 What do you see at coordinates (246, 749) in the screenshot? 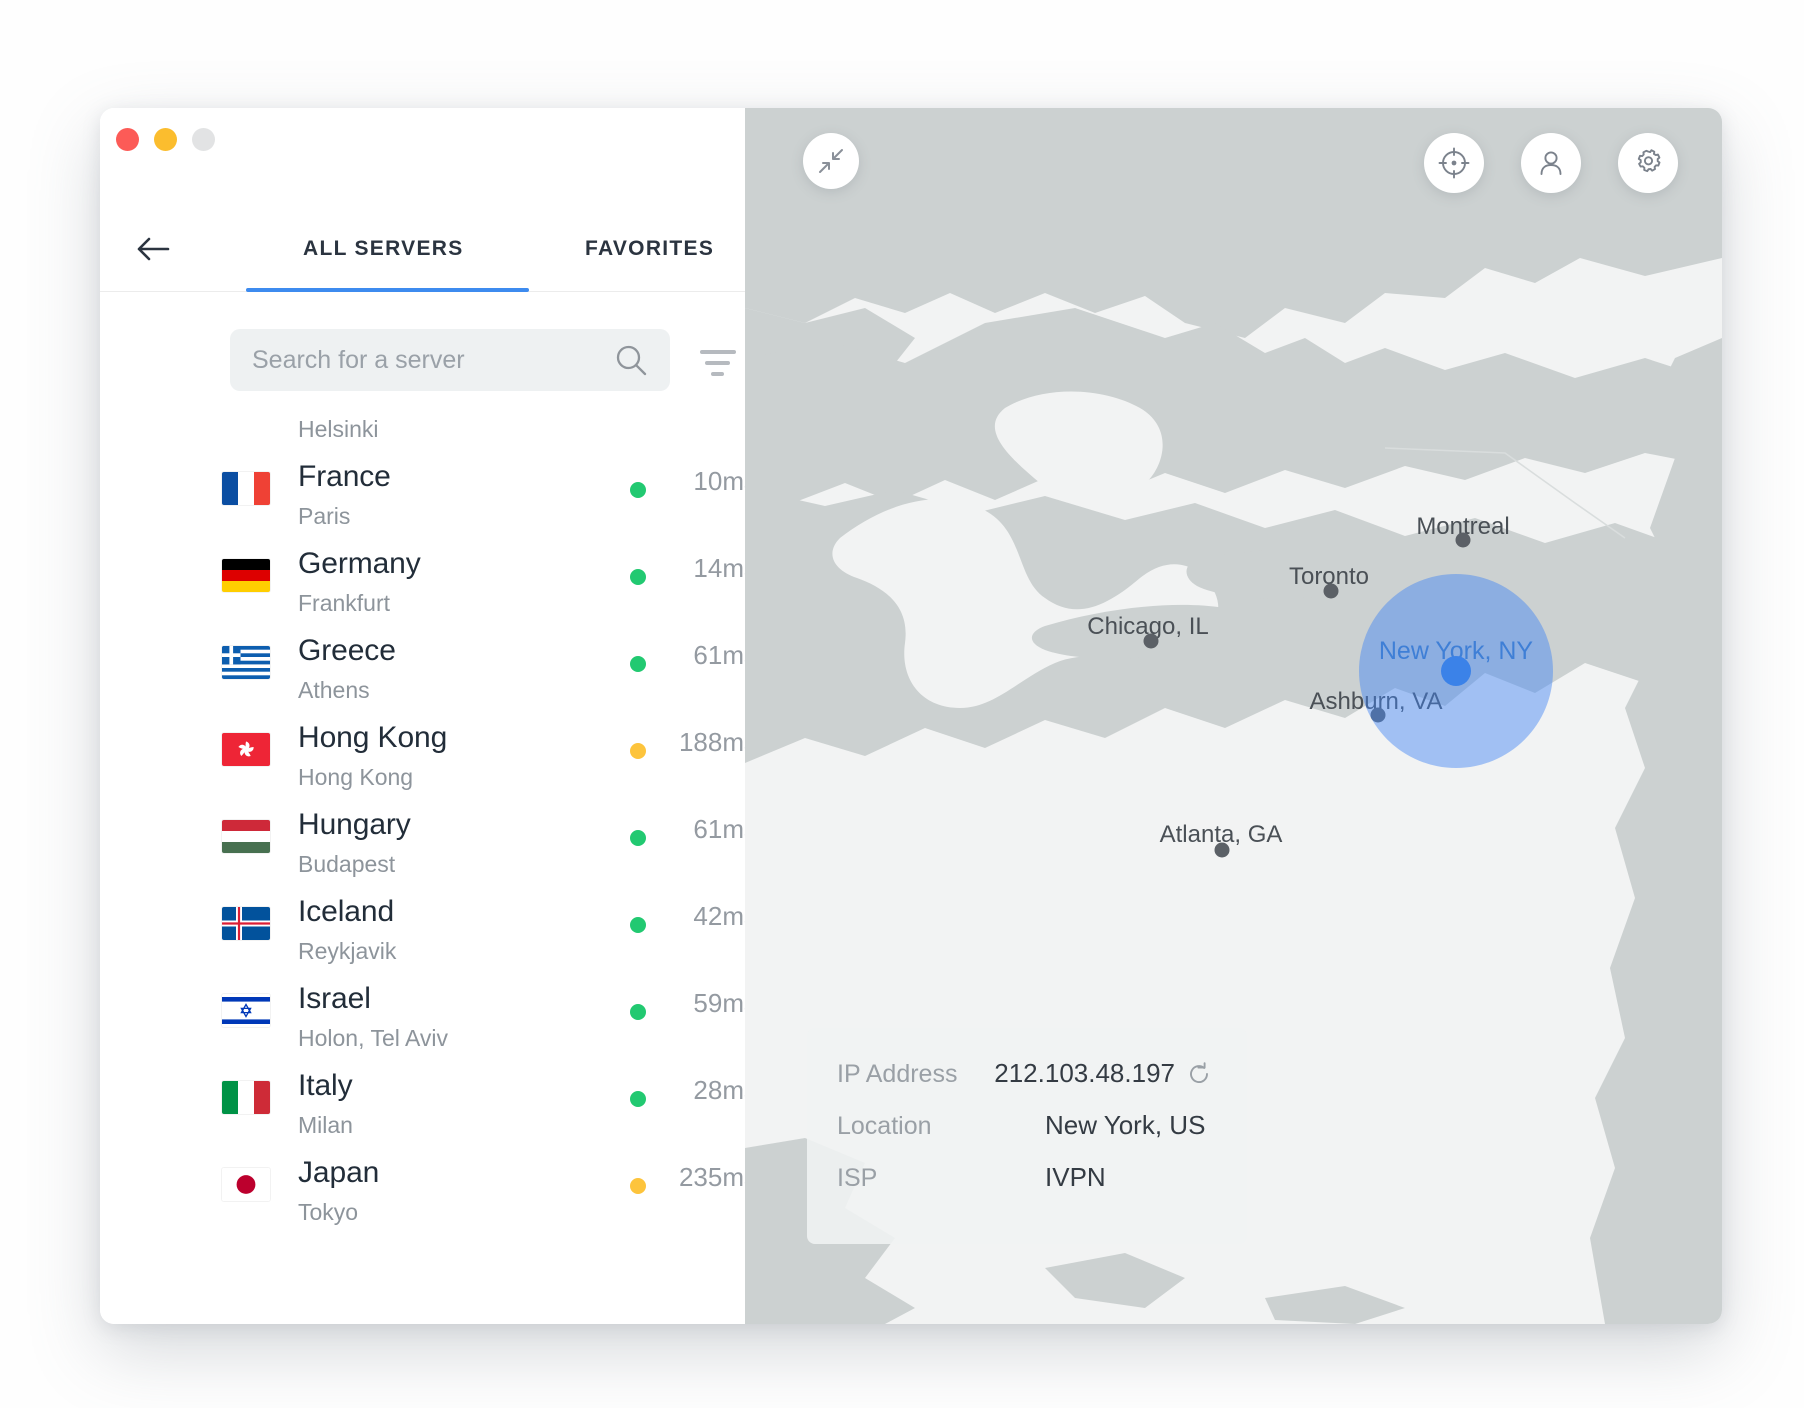
I see `flag-icon-hk` at bounding box center [246, 749].